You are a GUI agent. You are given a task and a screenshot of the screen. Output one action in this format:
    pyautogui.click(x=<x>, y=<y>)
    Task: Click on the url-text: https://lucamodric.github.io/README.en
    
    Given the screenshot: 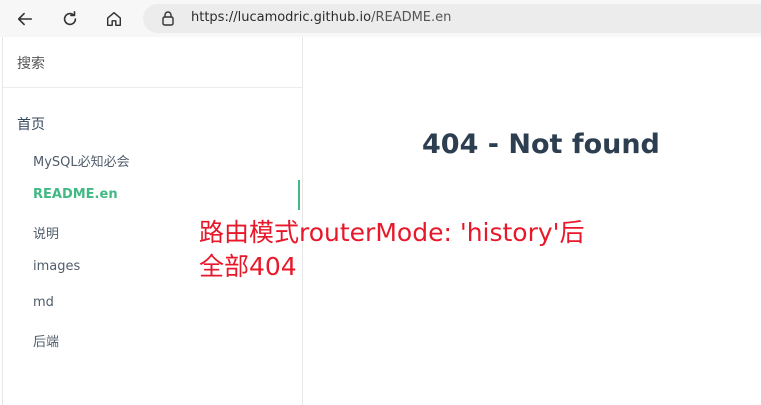 What is the action you would take?
    pyautogui.click(x=321, y=17)
    